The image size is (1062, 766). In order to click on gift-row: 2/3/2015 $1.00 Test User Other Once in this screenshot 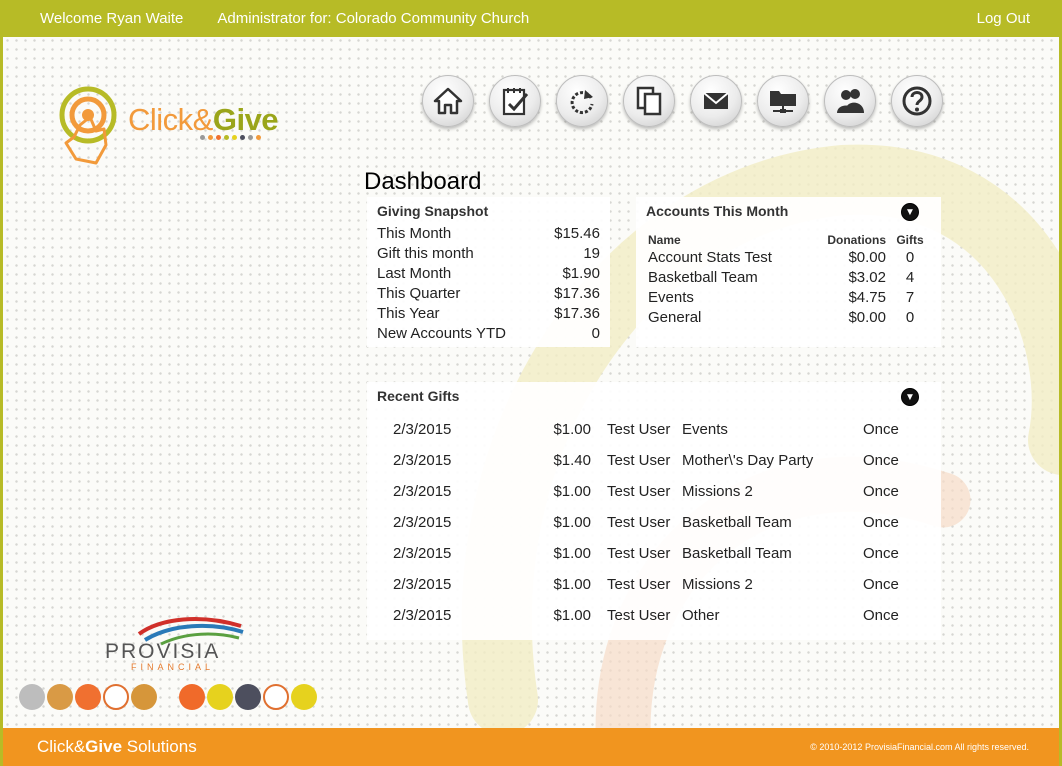, I will do `click(654, 622)`.